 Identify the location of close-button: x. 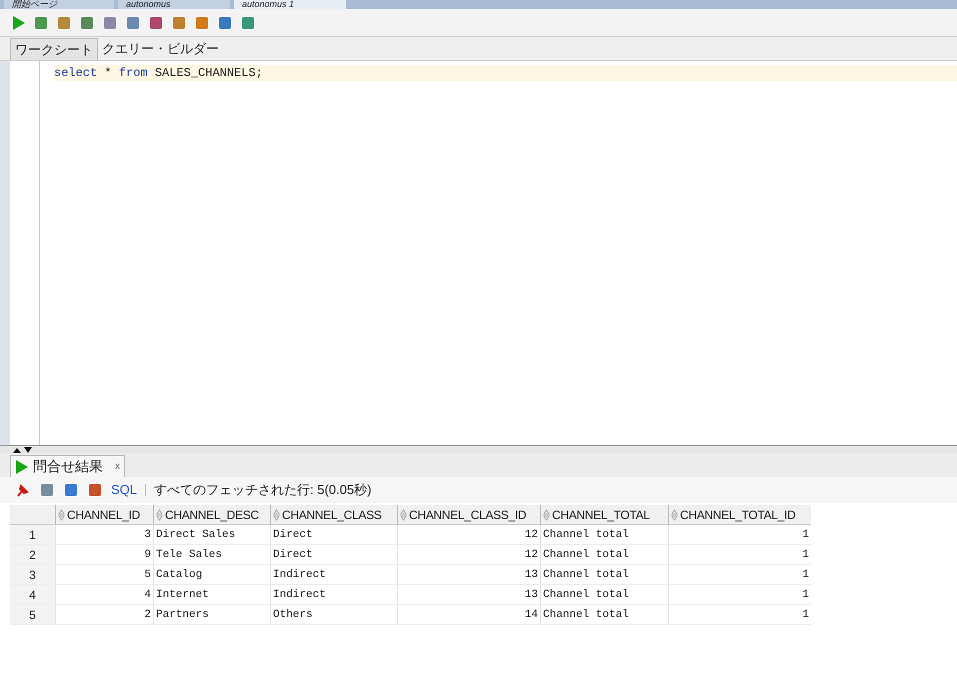
(117, 466).